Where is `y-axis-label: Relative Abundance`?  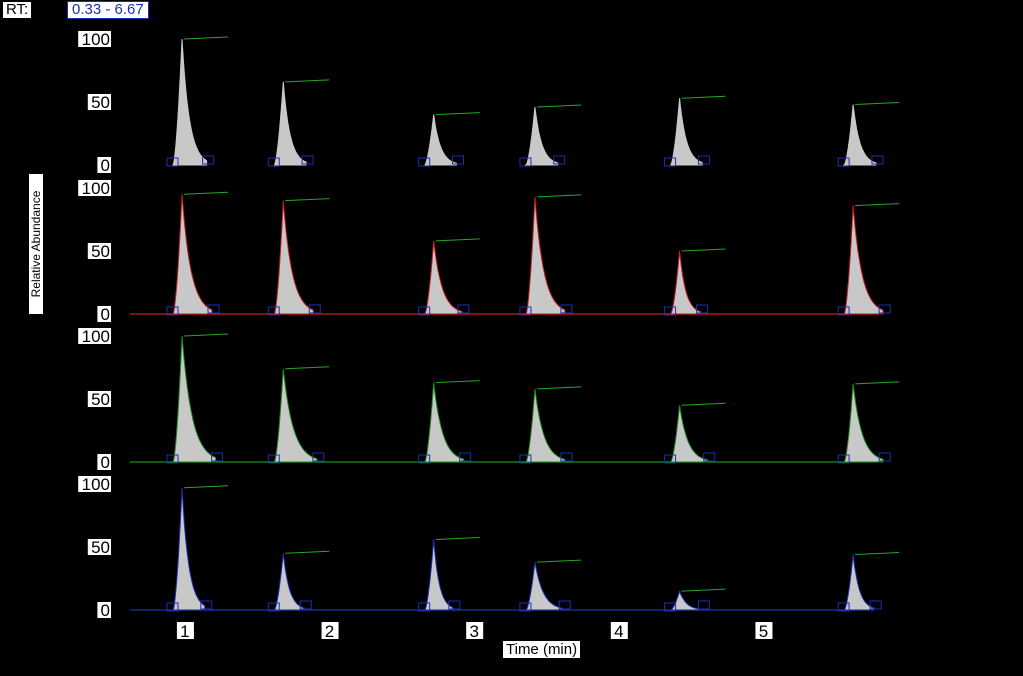
y-axis-label: Relative Abundance is located at coordinates (36, 244).